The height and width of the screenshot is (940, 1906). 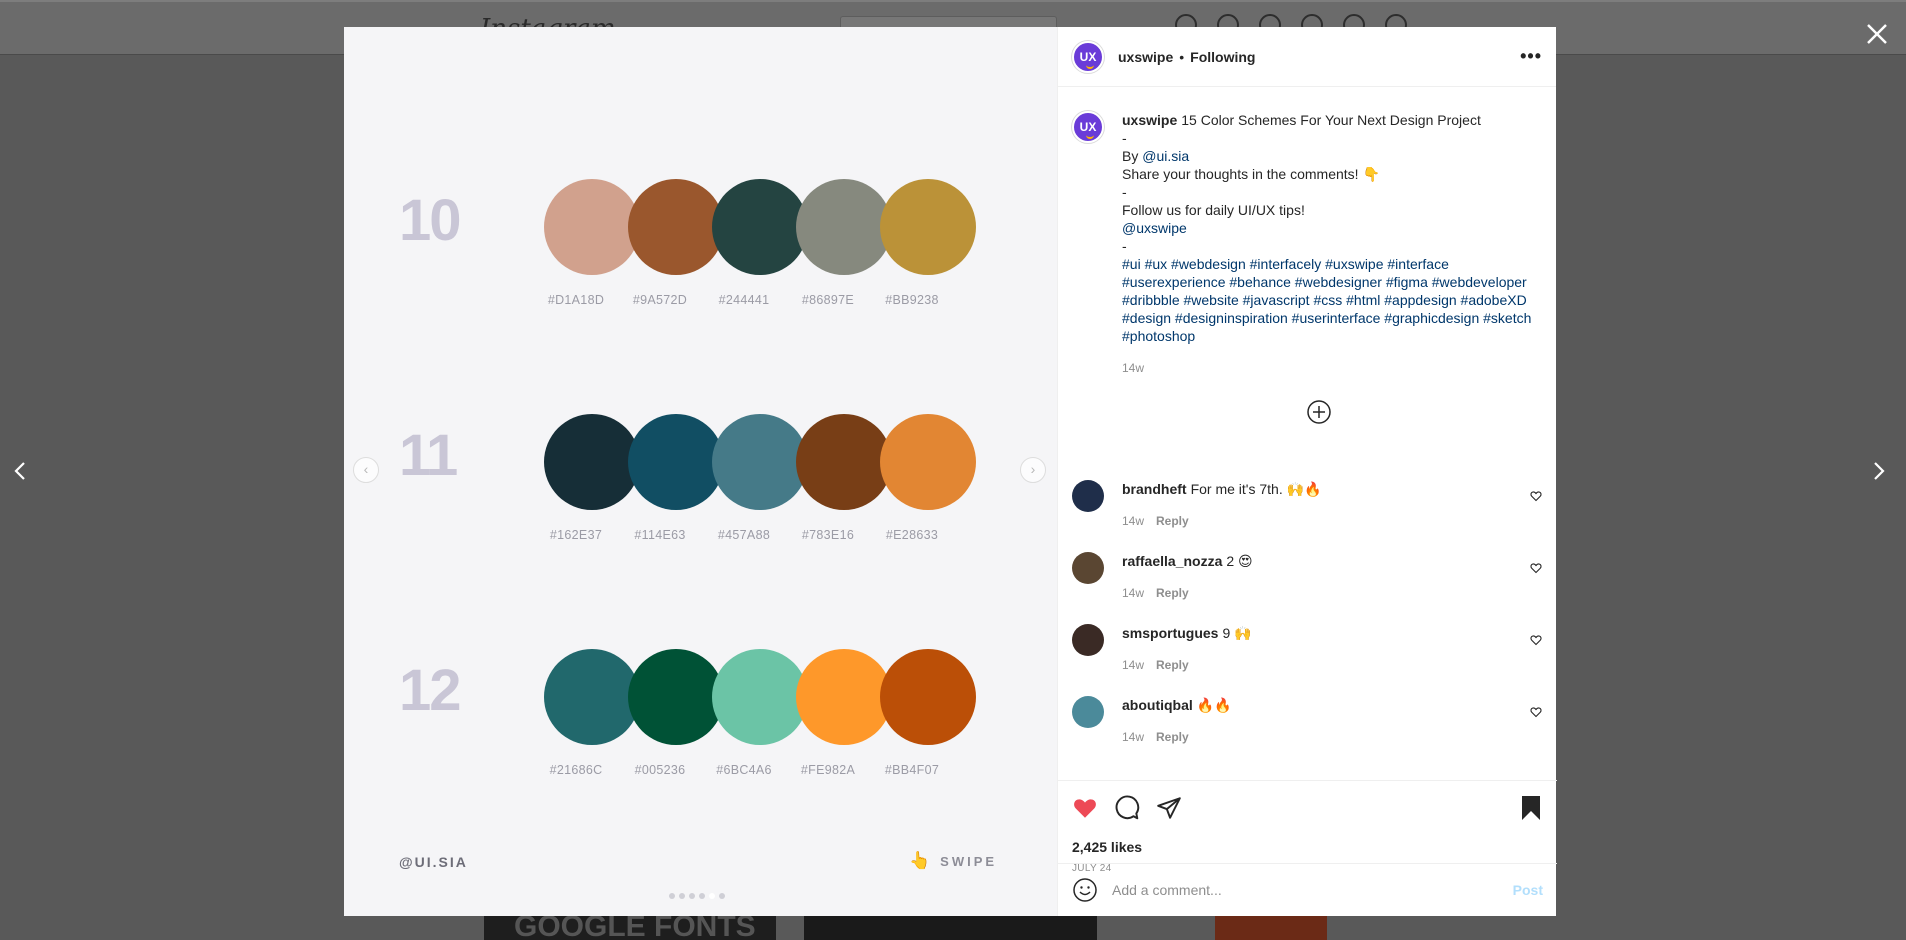 I want to click on background-topline, so click(x=953, y=1).